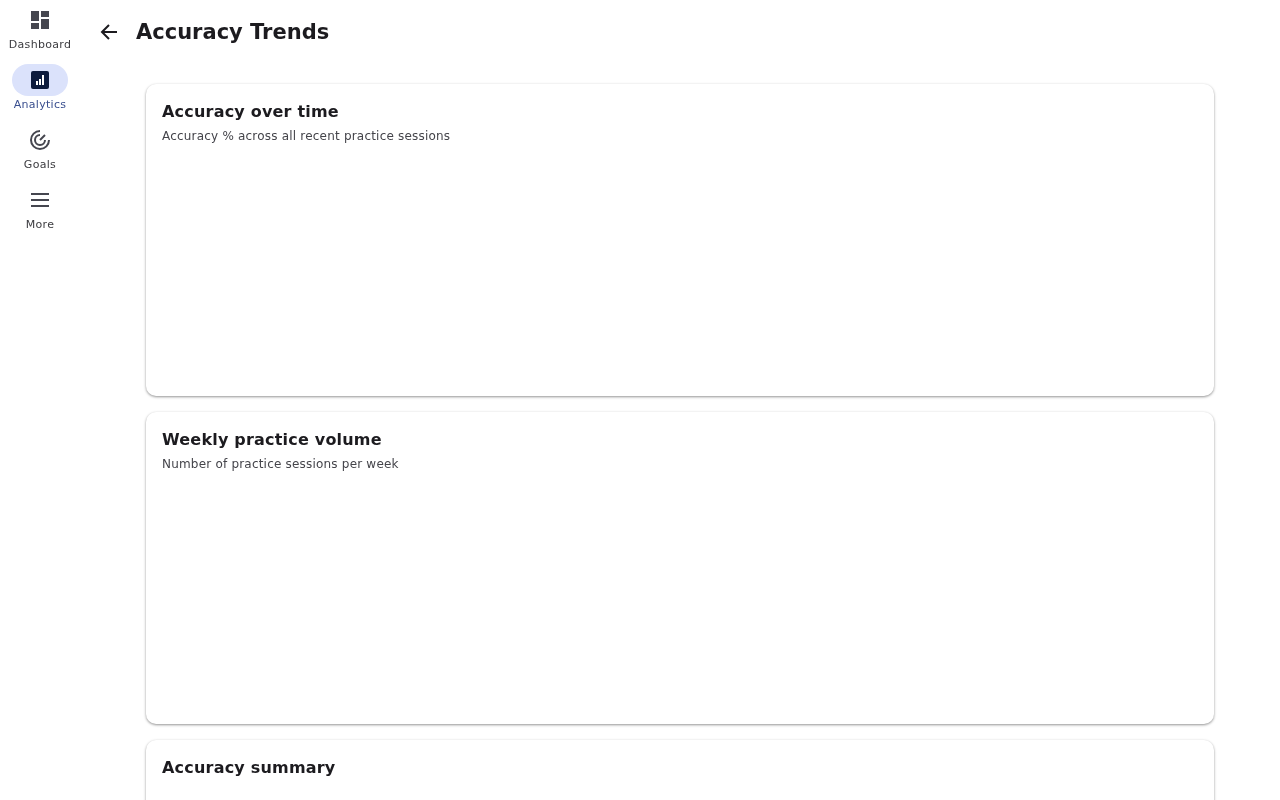 The width and height of the screenshot is (1280, 800). Describe the element at coordinates (40, 156) in the screenshot. I see `nav-item: Goals` at that location.